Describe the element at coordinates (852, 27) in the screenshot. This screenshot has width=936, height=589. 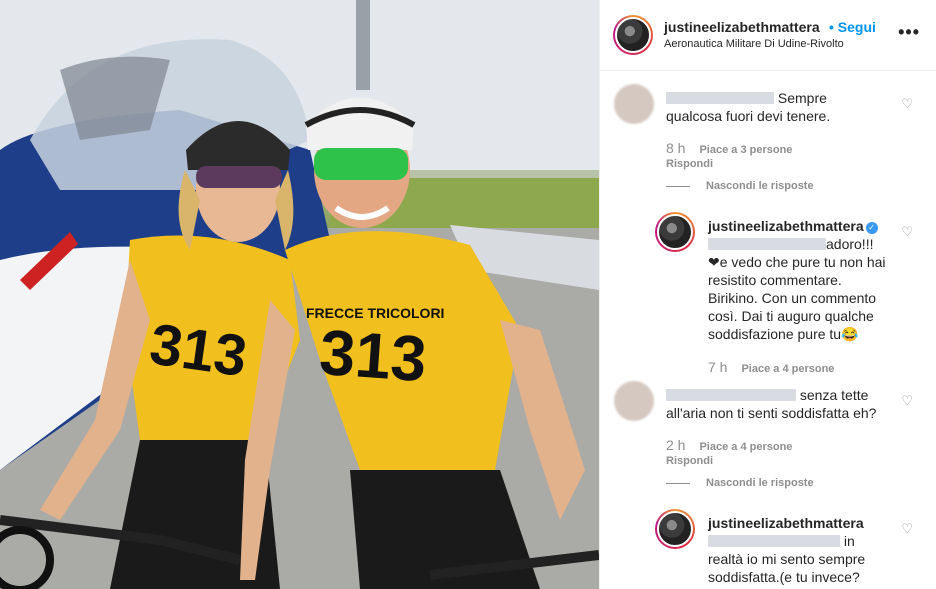
I see `follow-button: • Segui` at that location.